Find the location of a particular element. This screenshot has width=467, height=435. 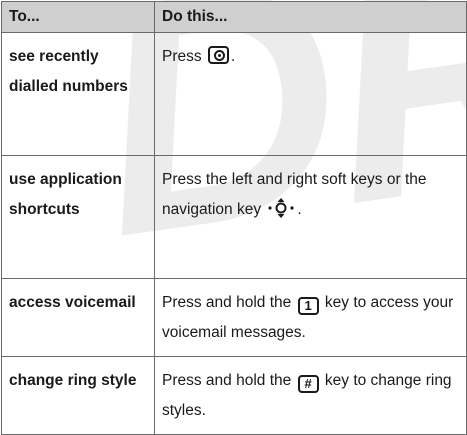

hash-key-icon: # is located at coordinates (308, 384).